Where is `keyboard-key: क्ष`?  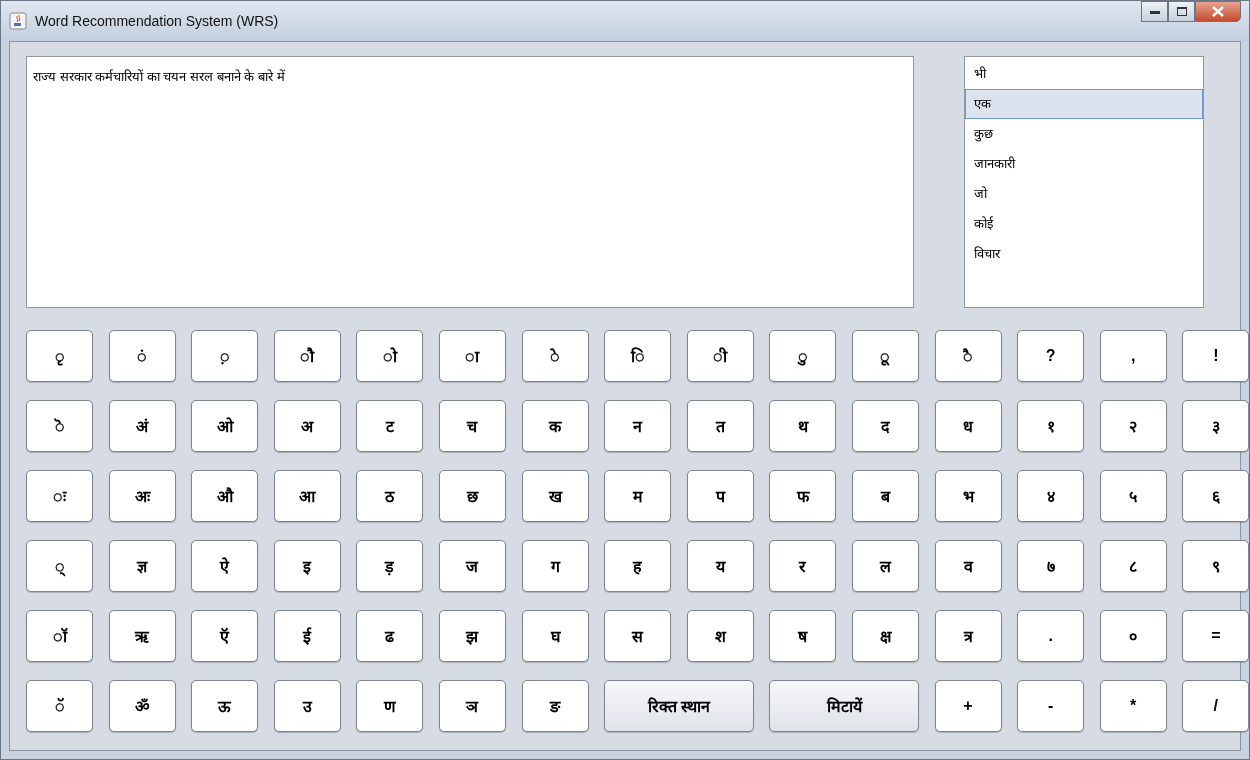
keyboard-key: क्ष is located at coordinates (885, 636).